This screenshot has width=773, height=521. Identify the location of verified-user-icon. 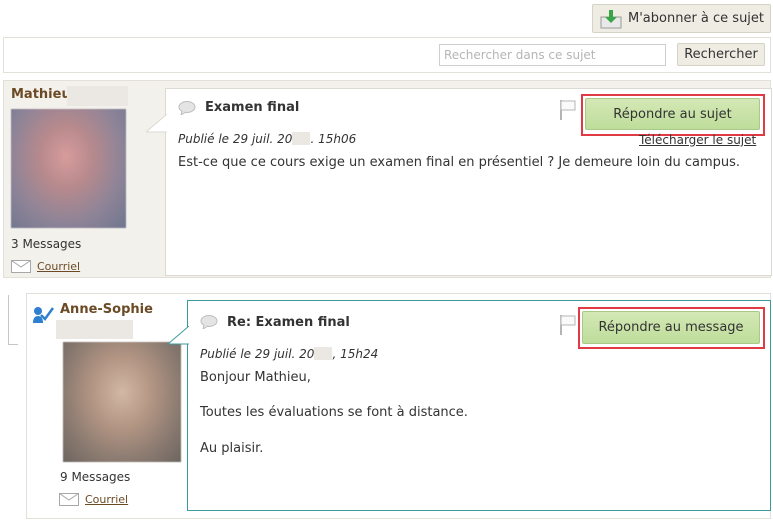
(43, 315).